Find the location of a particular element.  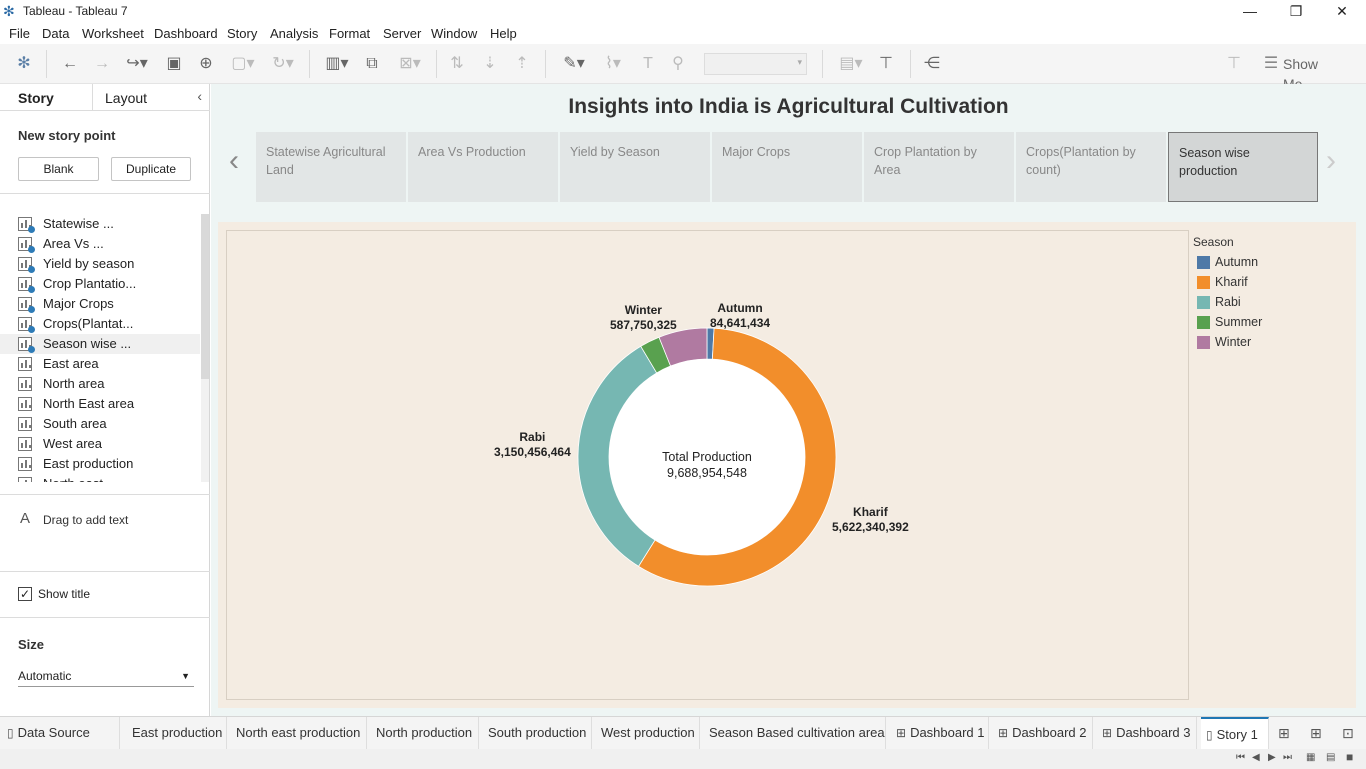

sheet-tab: ⊞ Dashboard 1 is located at coordinates (940, 733).